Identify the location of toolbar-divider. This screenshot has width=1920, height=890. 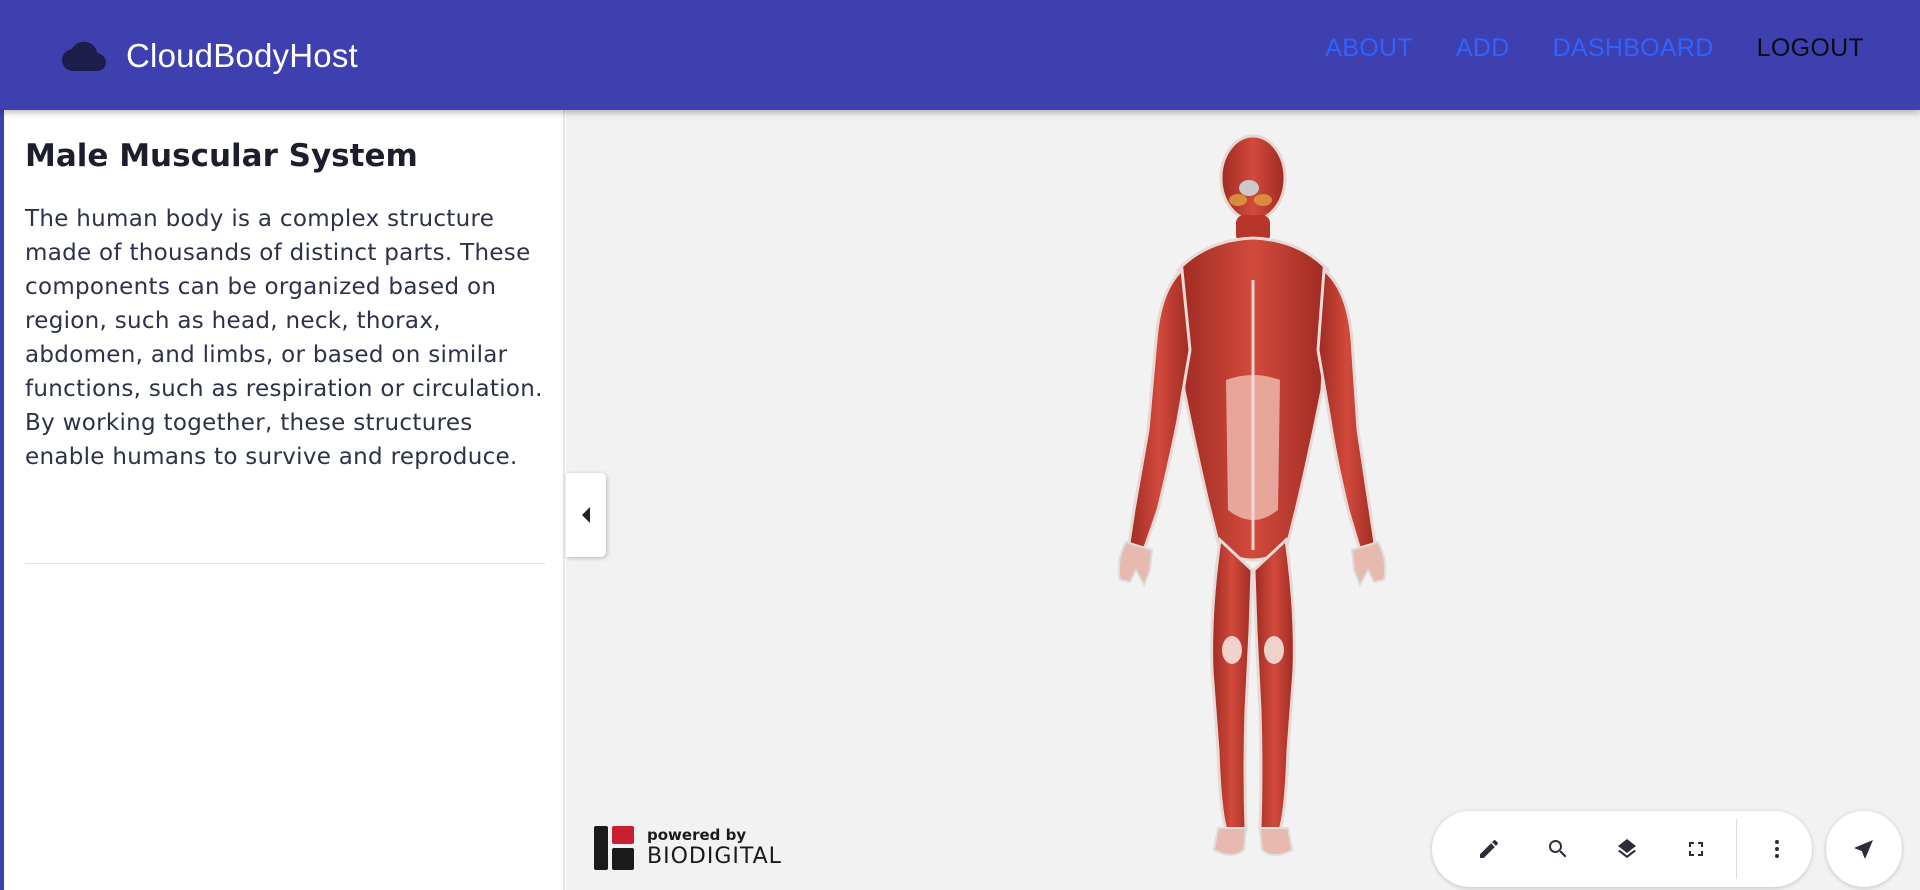
(1736, 849).